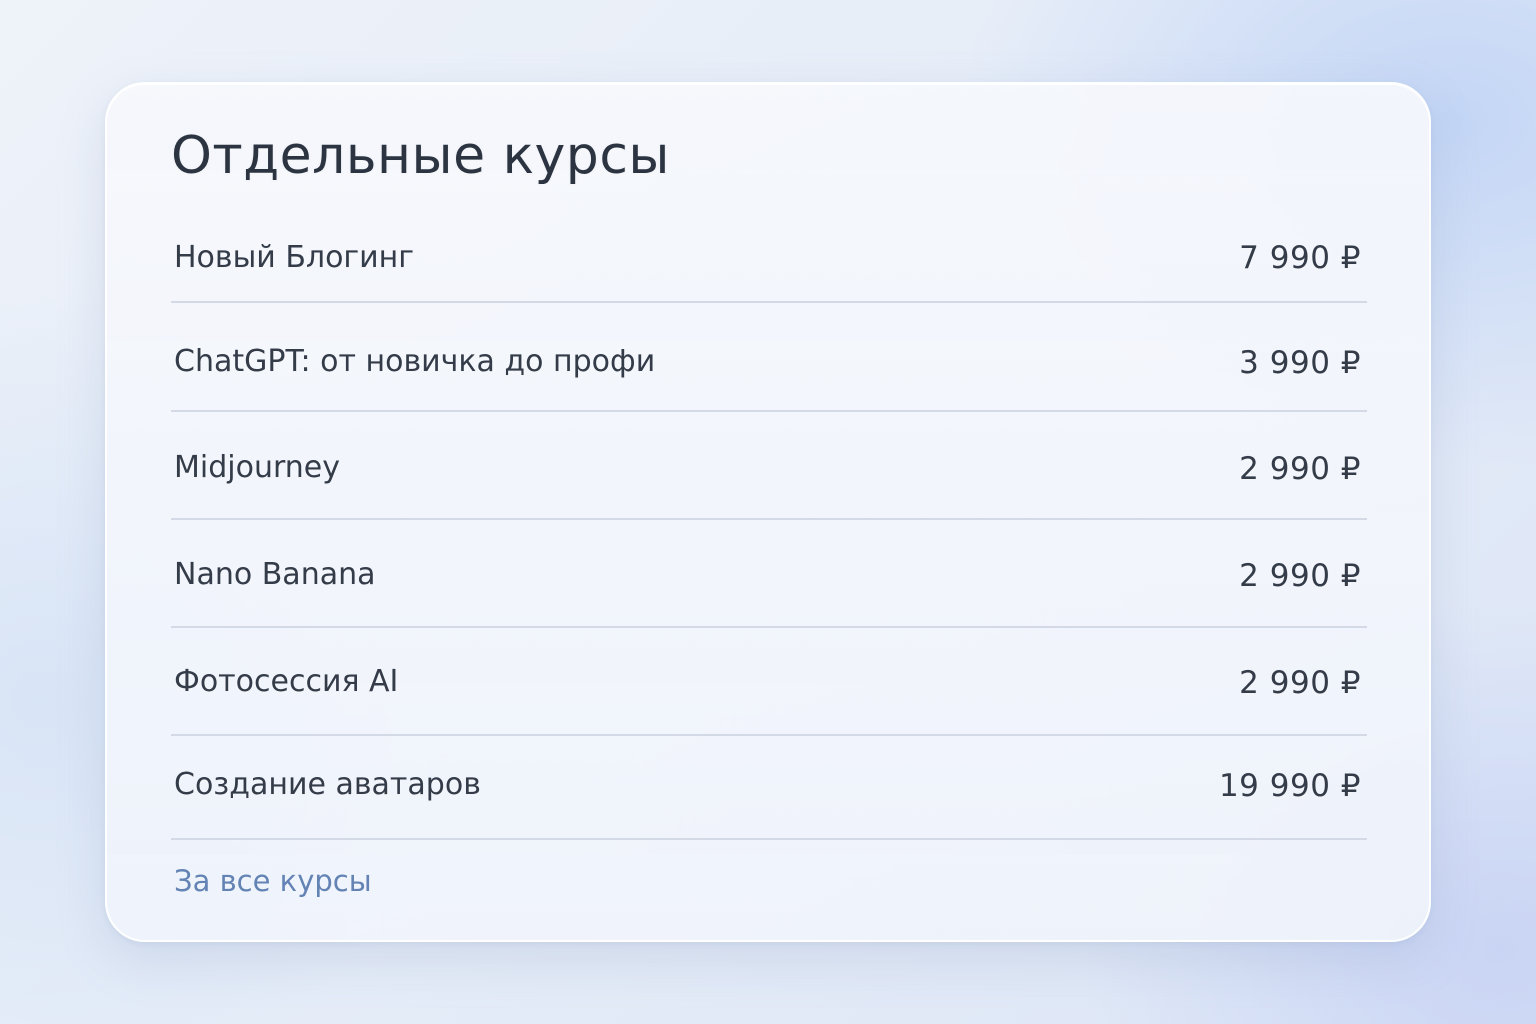  Describe the element at coordinates (1289, 786) in the screenshot. I see `course-price: 19 990 ₽` at that location.